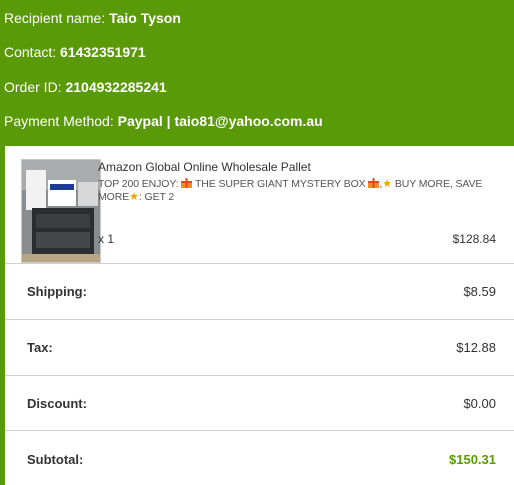 The height and width of the screenshot is (485, 514). What do you see at coordinates (103, 52) in the screenshot?
I see `contact-value: 61432351971` at bounding box center [103, 52].